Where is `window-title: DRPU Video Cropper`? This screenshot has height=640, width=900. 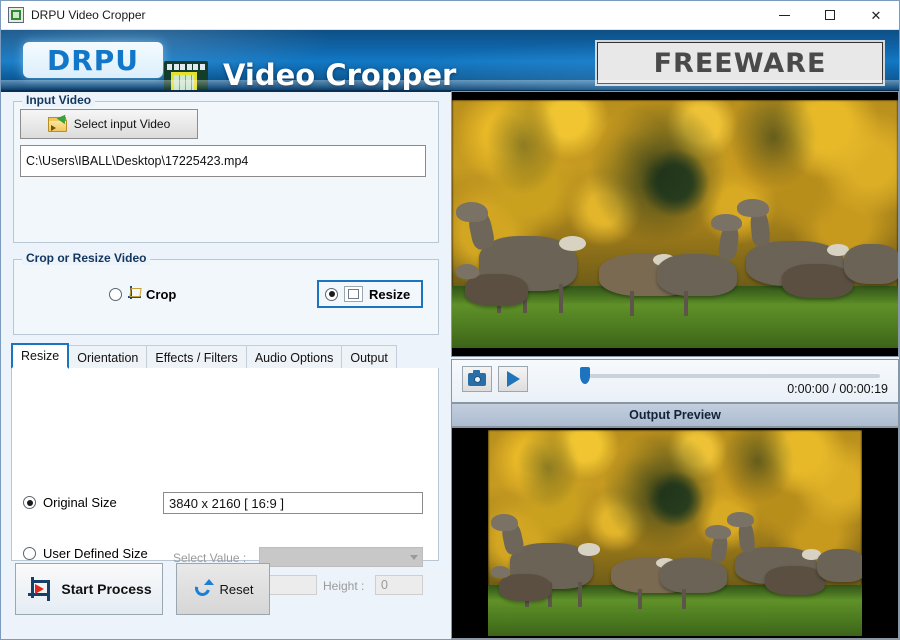
window-title: DRPU Video Cropper is located at coordinates (88, 15).